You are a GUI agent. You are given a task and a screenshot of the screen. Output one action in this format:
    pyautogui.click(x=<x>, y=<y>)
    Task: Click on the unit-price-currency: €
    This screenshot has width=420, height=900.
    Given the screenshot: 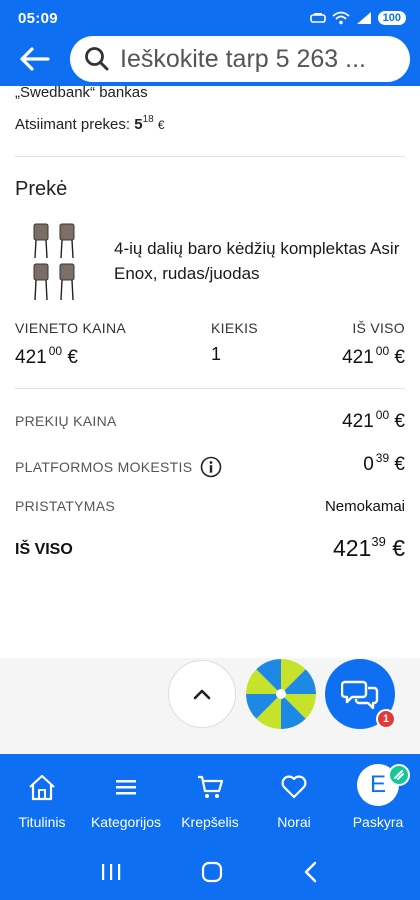 What is the action you would take?
    pyautogui.click(x=72, y=357)
    